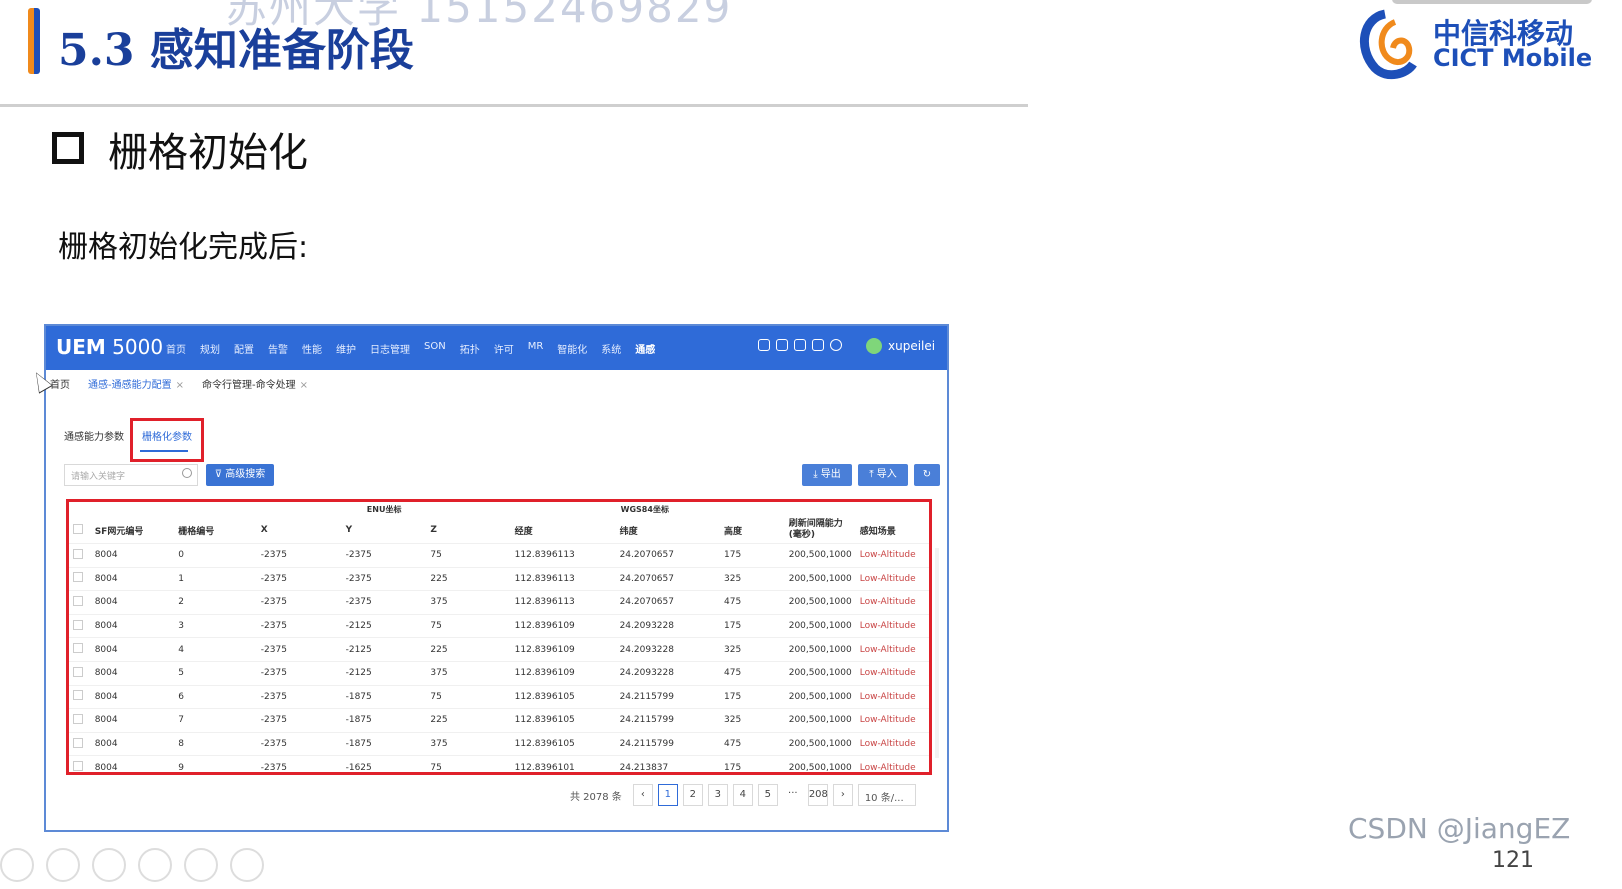 This screenshot has width=1622, height=889. I want to click on refresh-button: ↻, so click(927, 475).